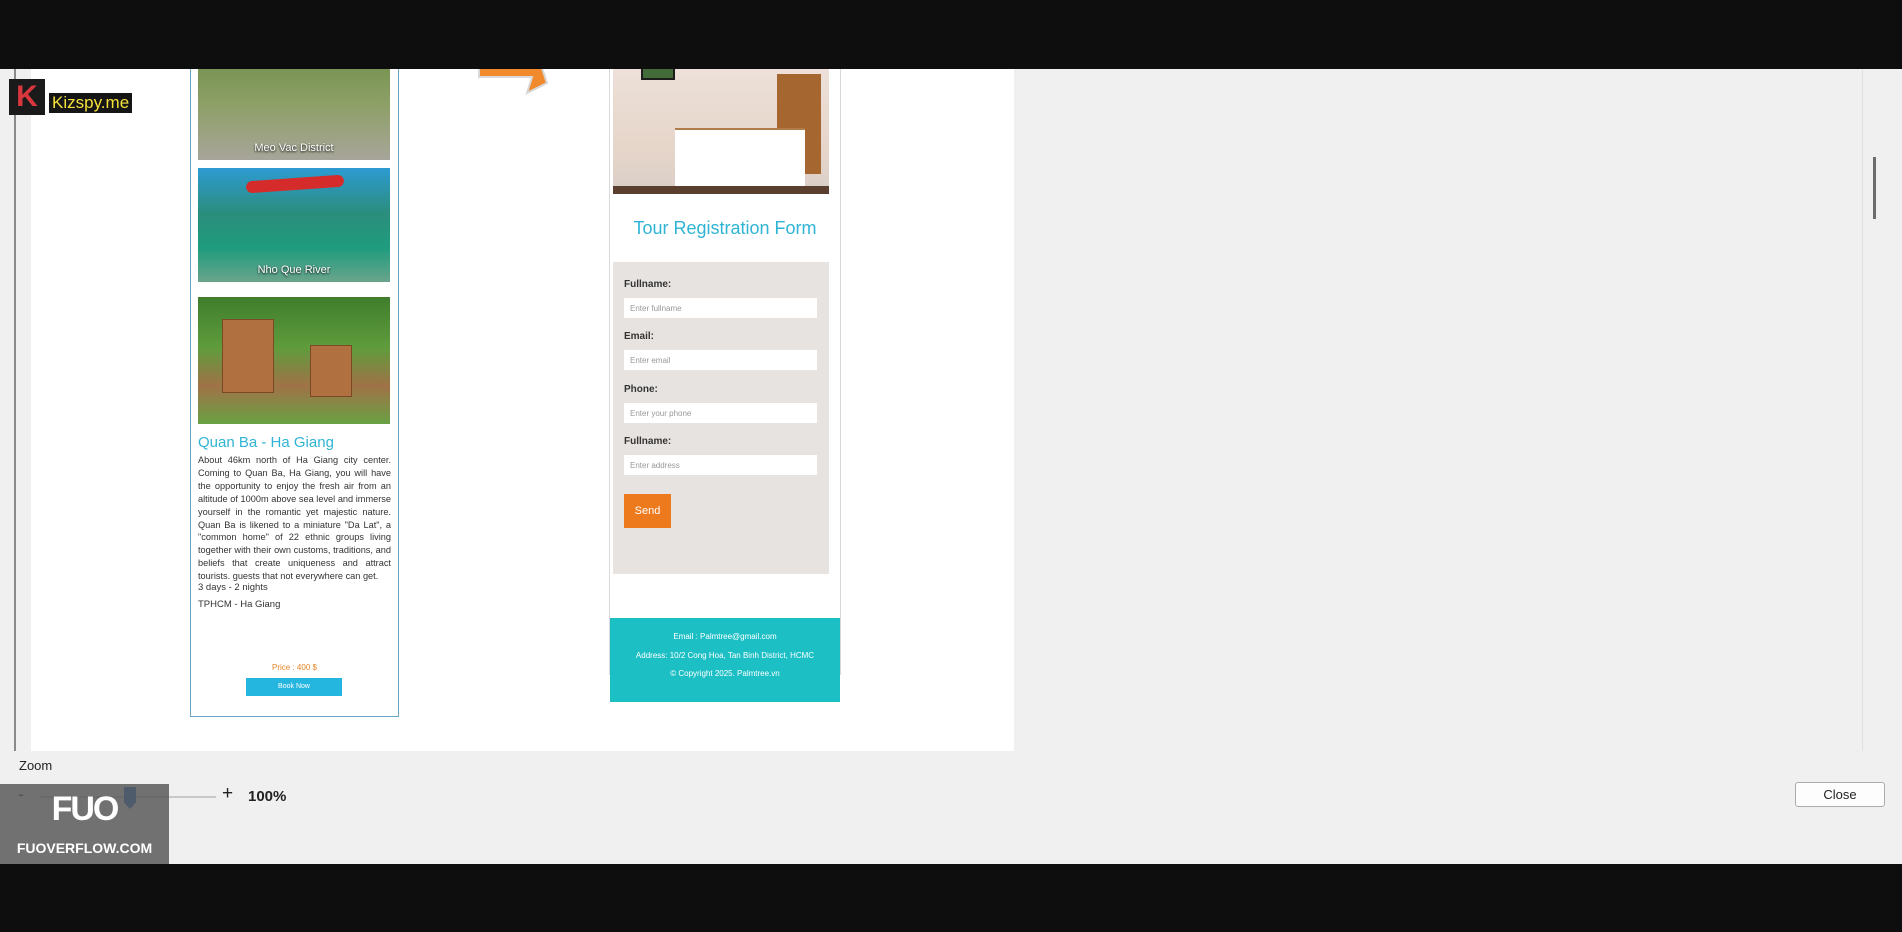 The height and width of the screenshot is (932, 1902). Describe the element at coordinates (658, 74) in the screenshot. I see `picture-frame-graphic` at that location.